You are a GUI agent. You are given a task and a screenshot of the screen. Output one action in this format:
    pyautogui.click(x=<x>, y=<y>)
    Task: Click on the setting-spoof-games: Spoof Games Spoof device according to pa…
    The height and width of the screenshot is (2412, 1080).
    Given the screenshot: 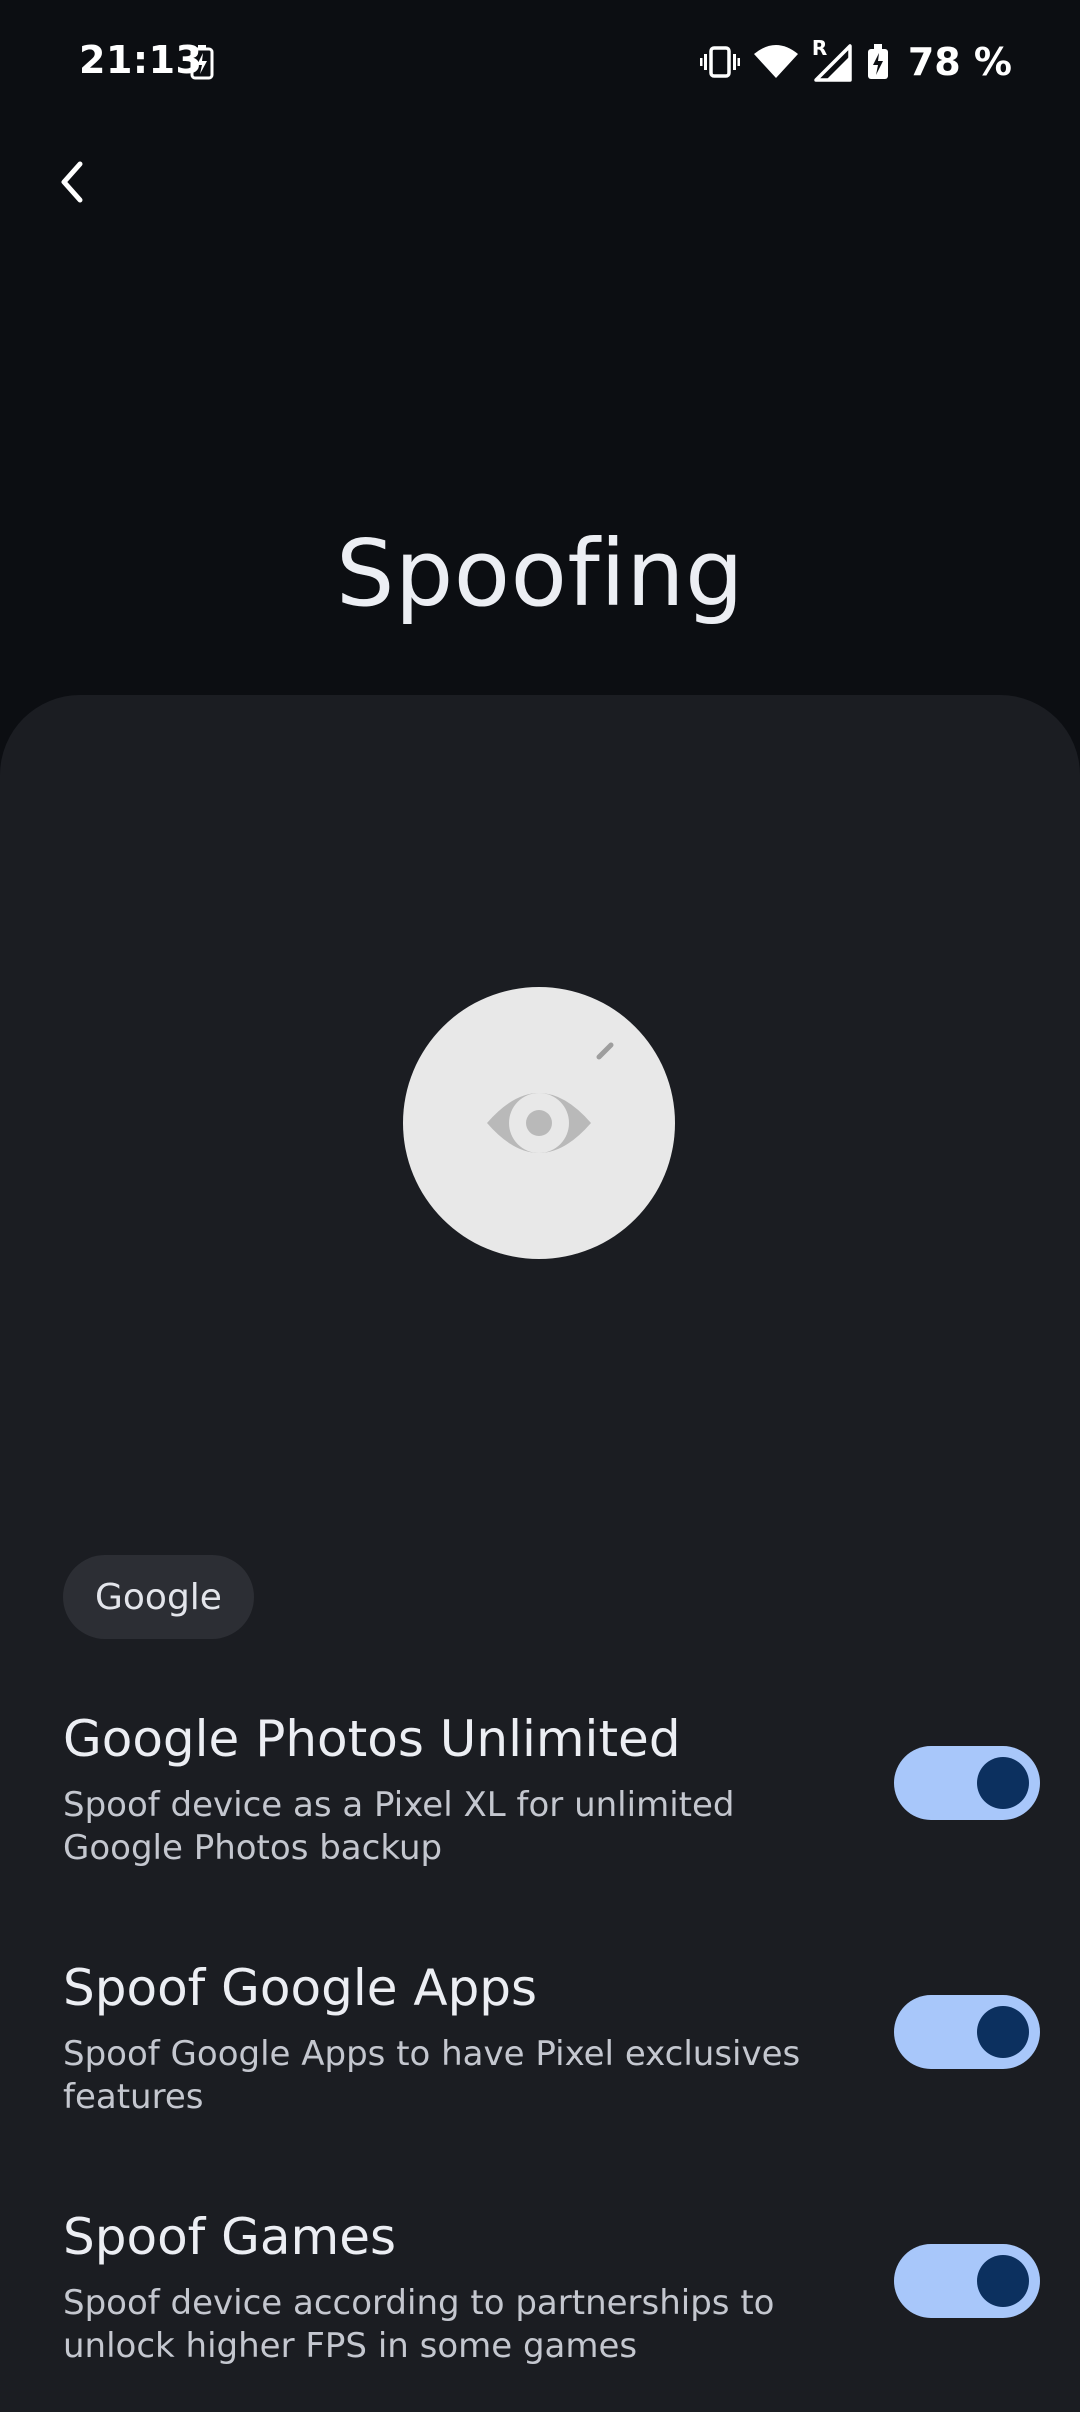 What is the action you would take?
    pyautogui.click(x=551, y=2303)
    